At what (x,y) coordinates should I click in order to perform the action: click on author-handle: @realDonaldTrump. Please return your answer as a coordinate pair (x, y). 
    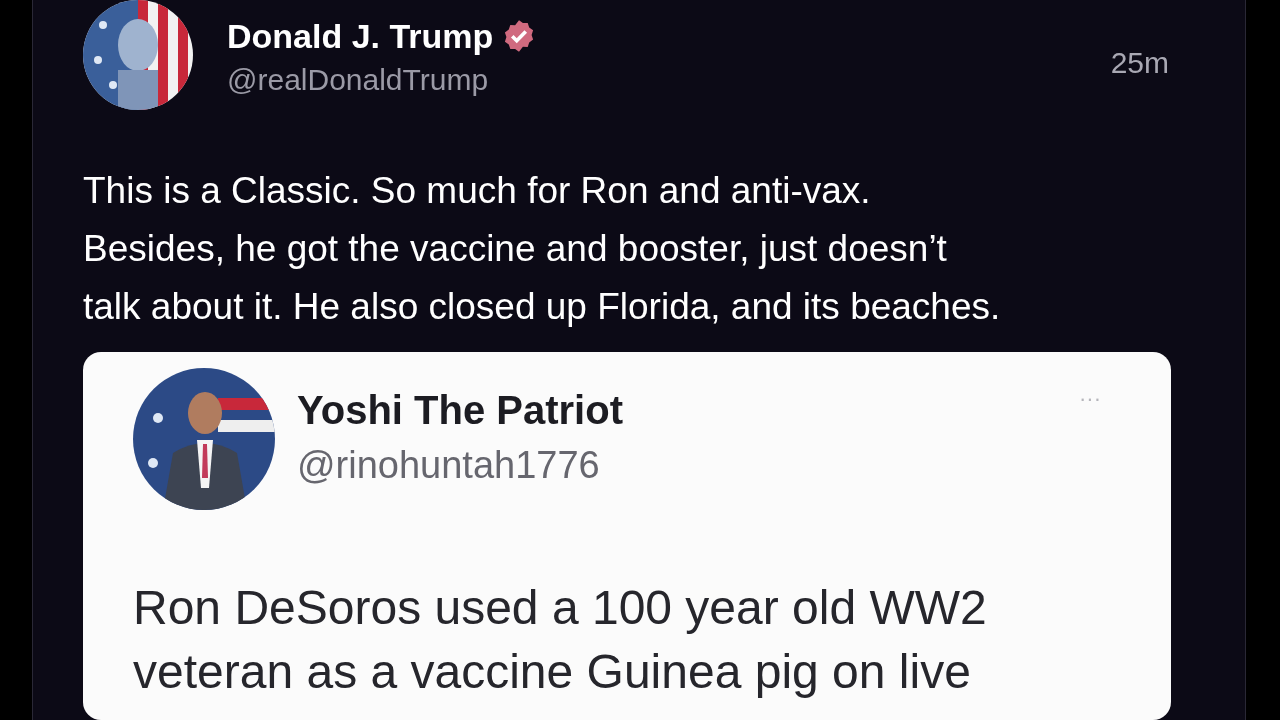
    Looking at the image, I should click on (382, 80).